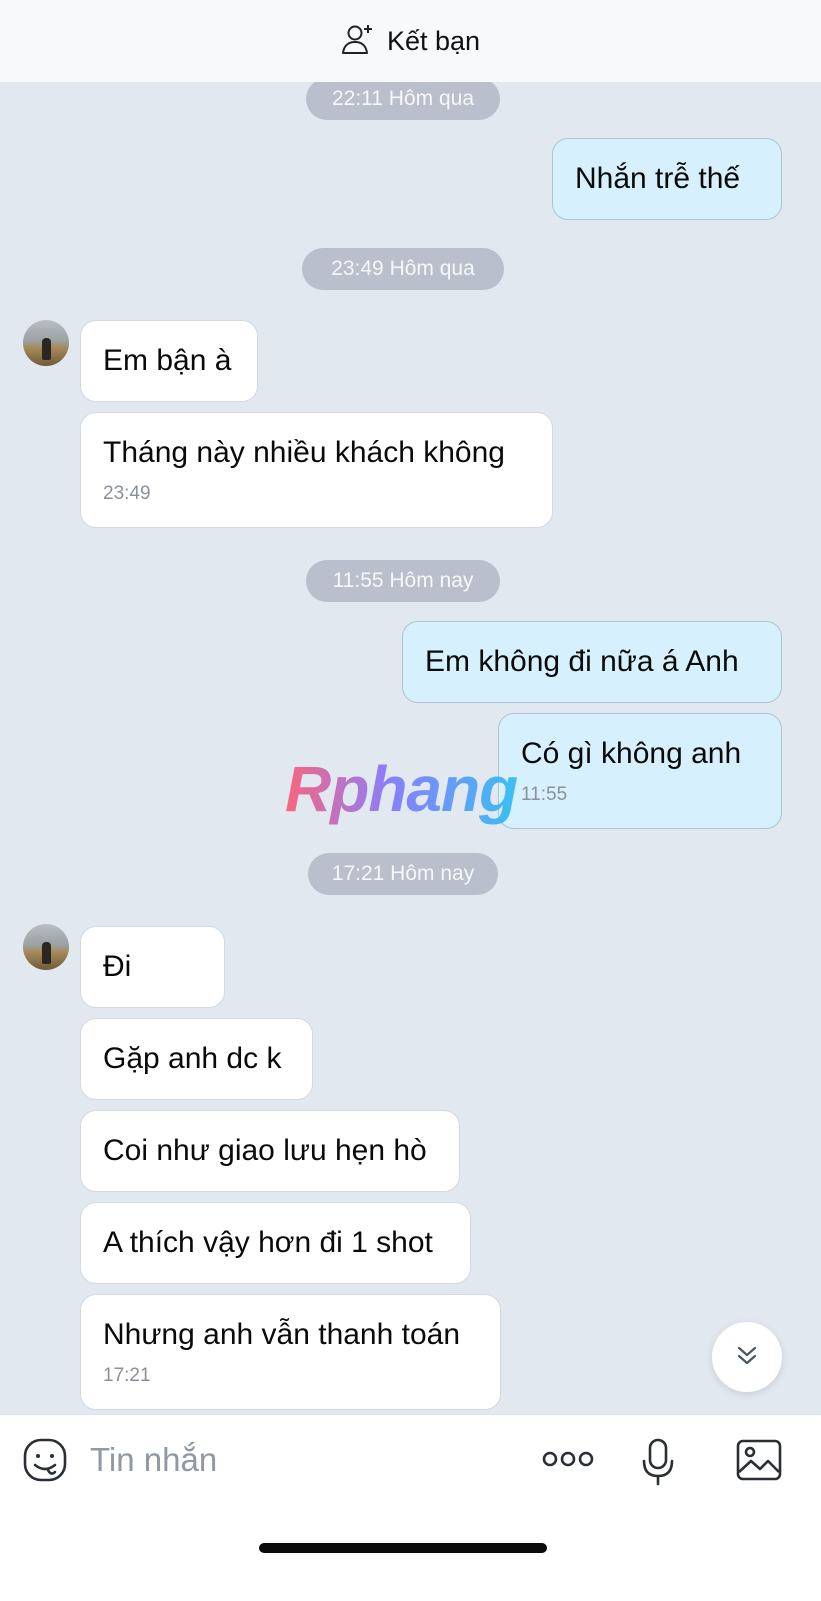 The width and height of the screenshot is (821, 1601). I want to click on message-text: Nhắn trễ thế, so click(658, 178).